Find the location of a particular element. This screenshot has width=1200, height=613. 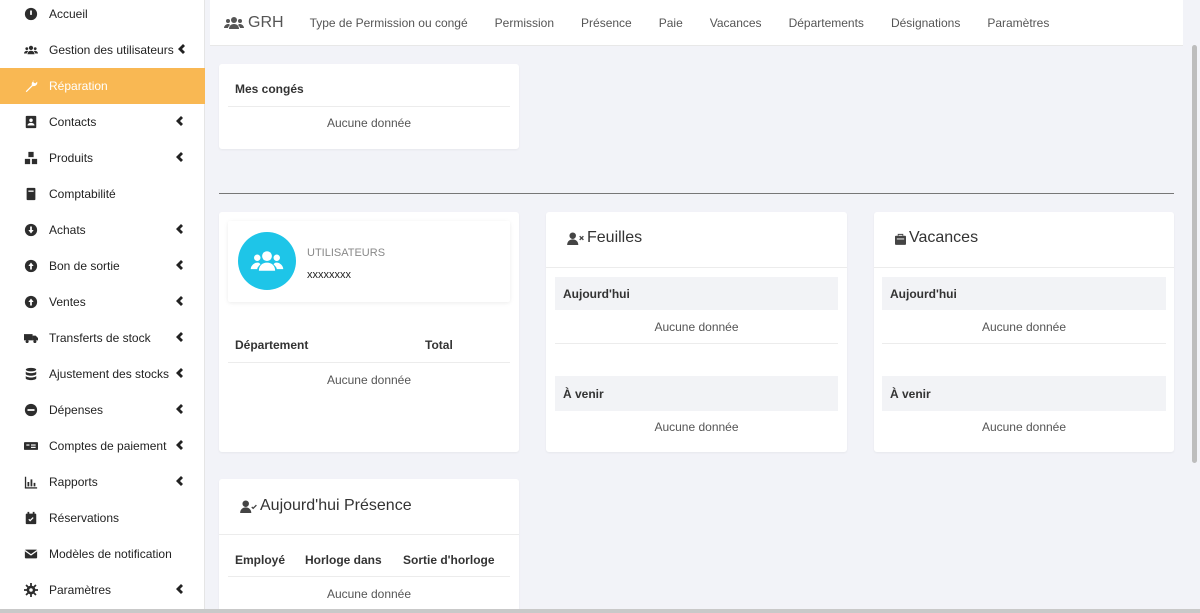

wrench-icon is located at coordinates (31, 86).